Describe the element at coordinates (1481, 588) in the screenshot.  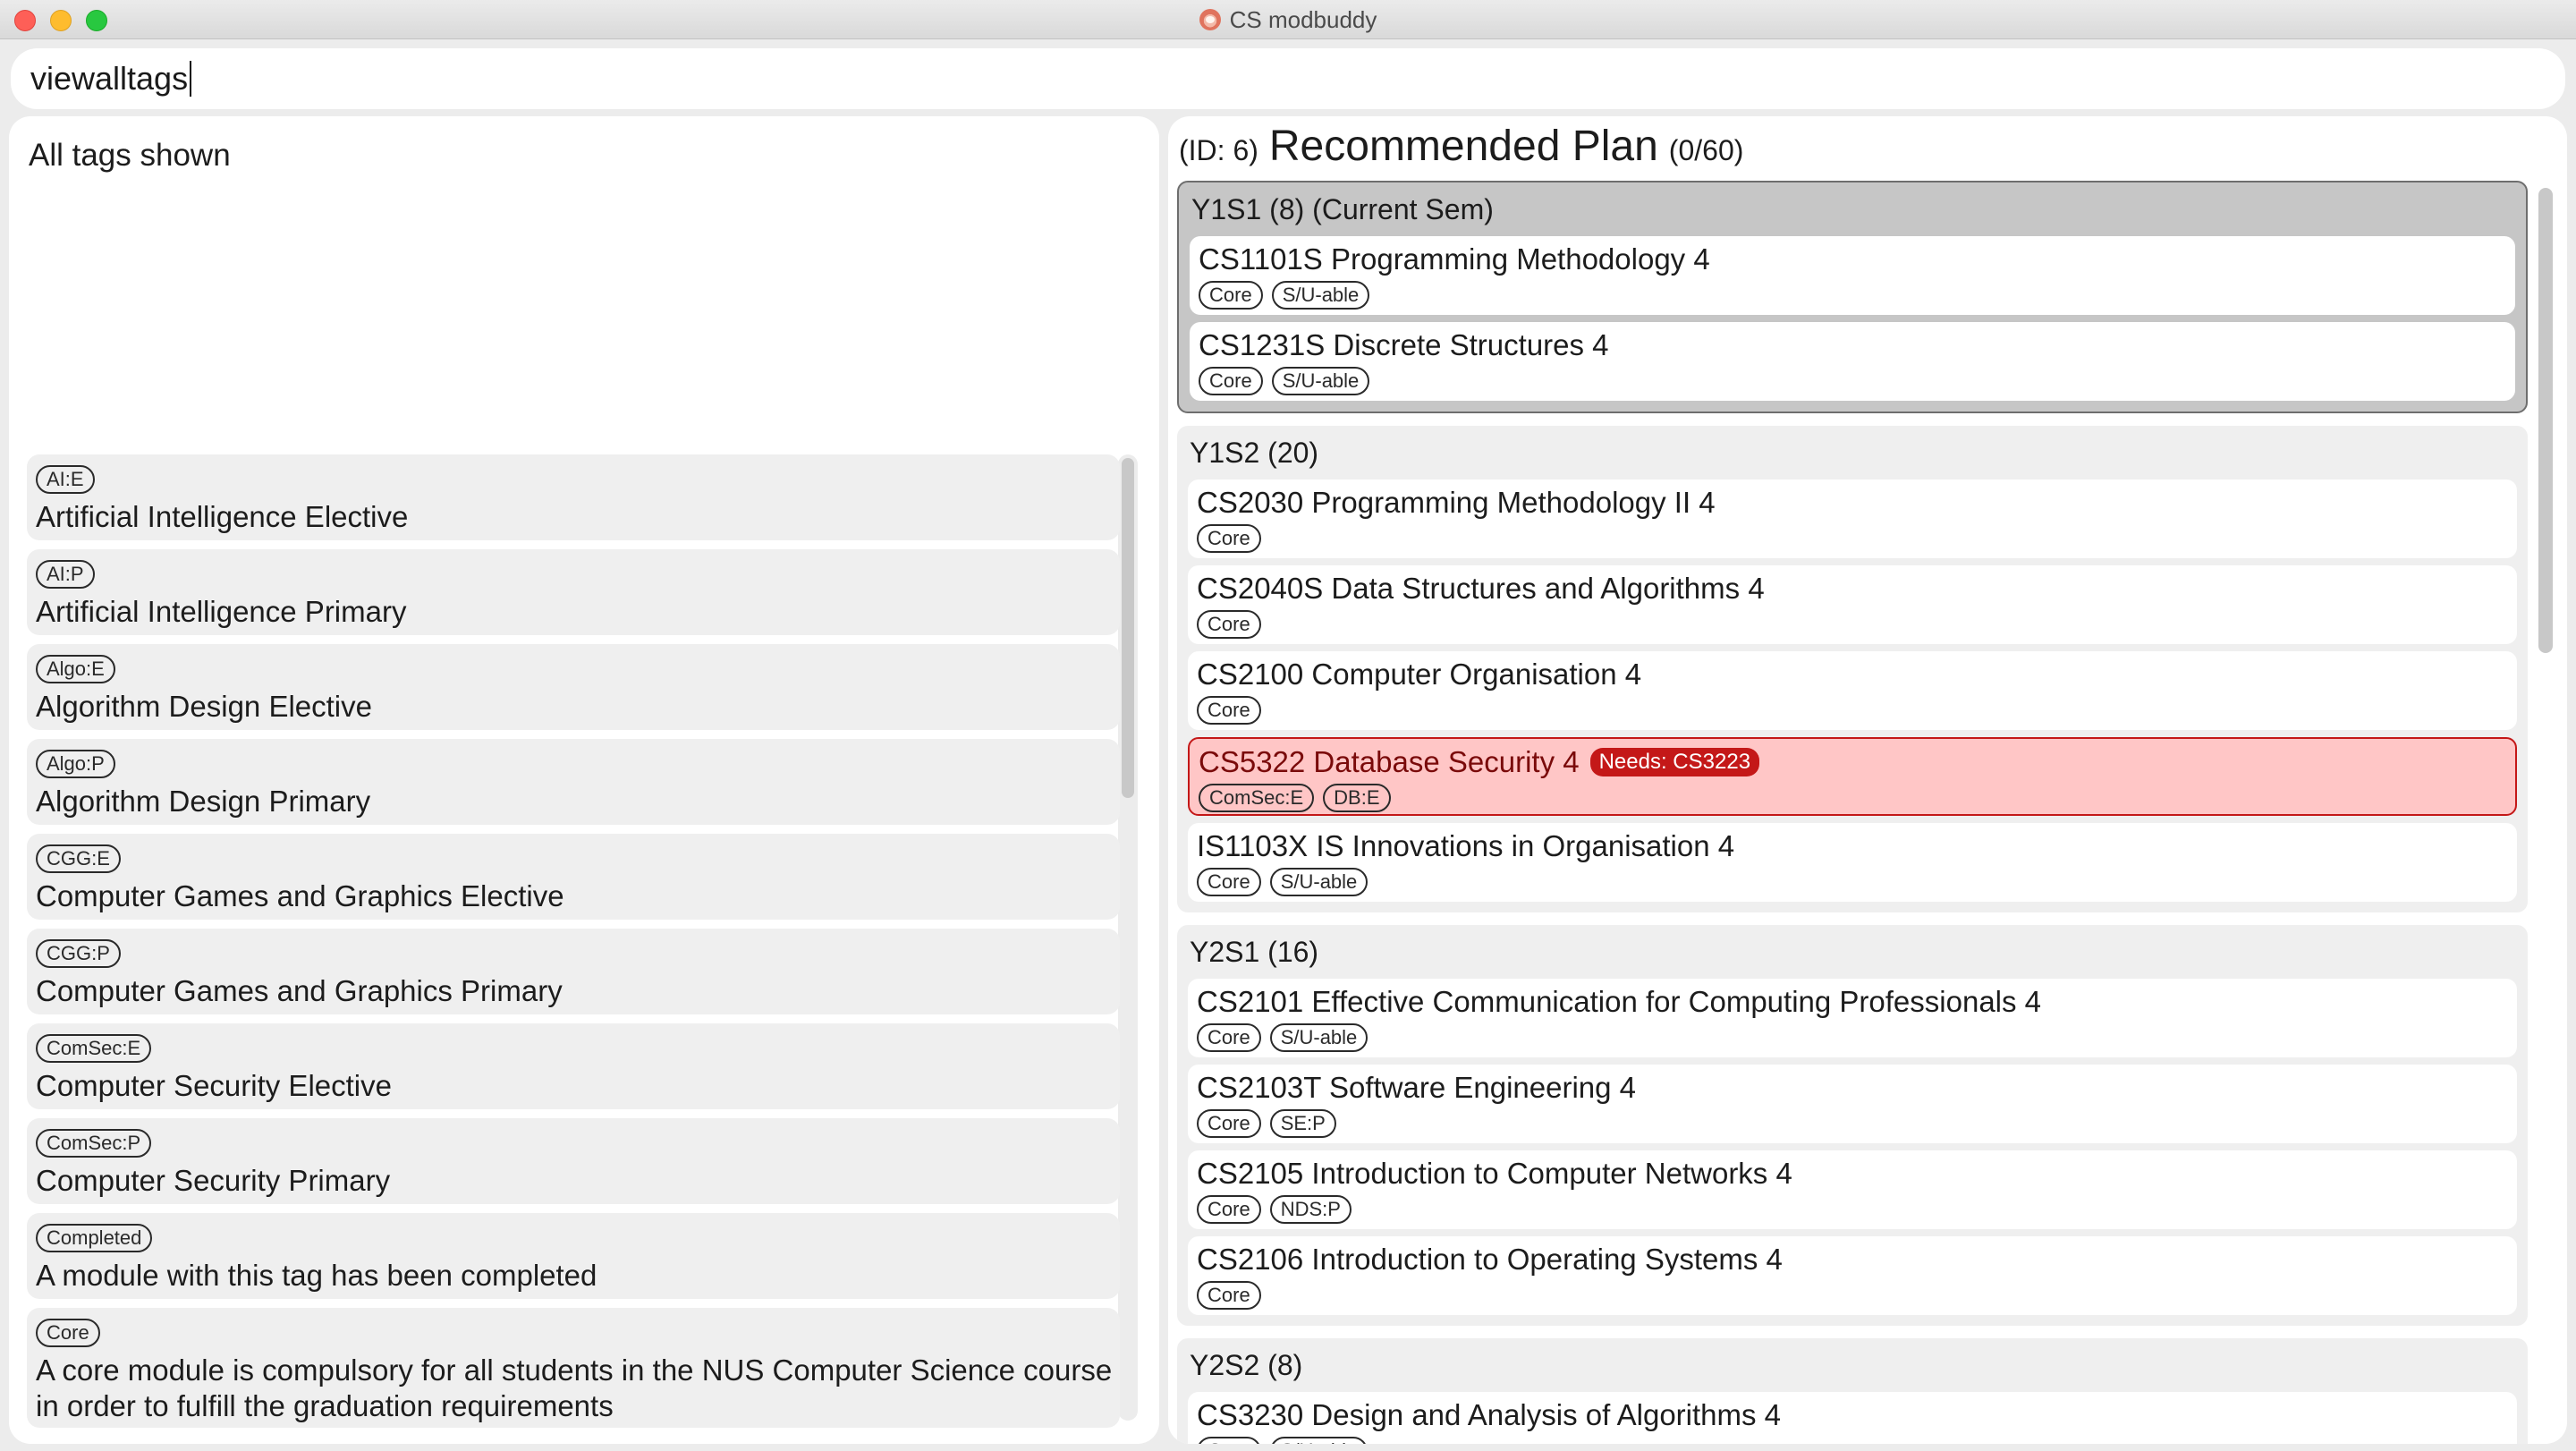
I see `module-title: CS2040S Data Structures and Algorithms 4` at that location.